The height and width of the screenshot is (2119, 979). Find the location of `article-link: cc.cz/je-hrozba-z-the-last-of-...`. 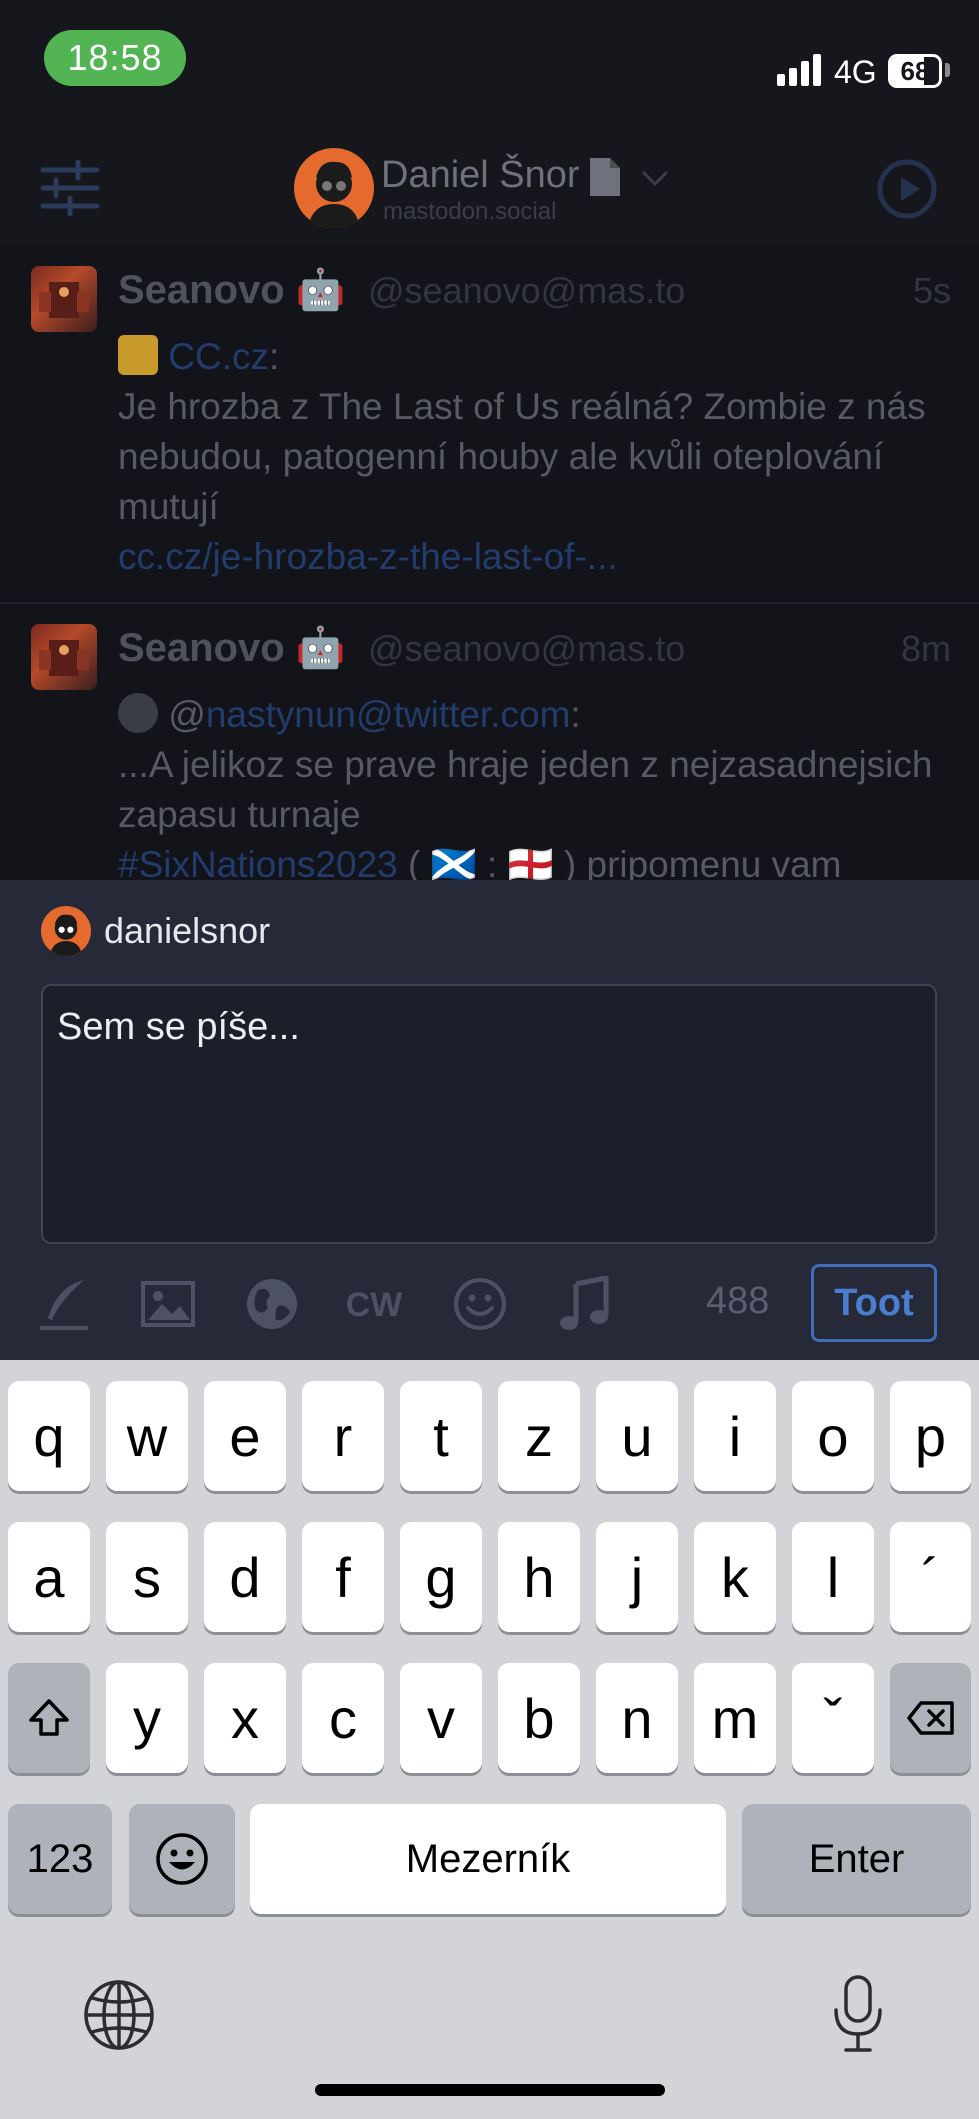

article-link: cc.cz/je-hrozba-z-the-last-of-... is located at coordinates (533, 557).